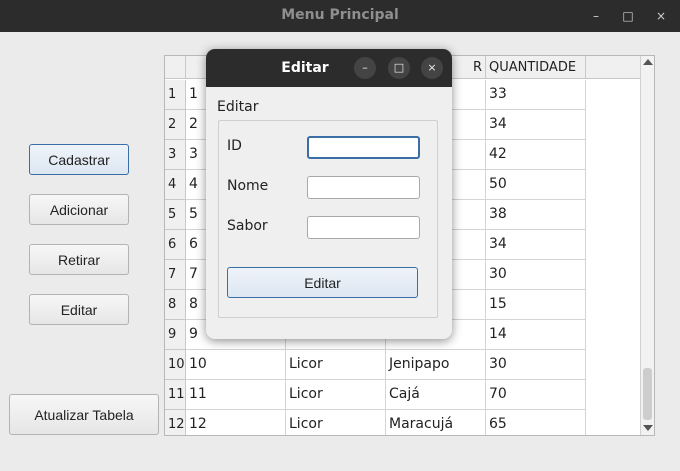  What do you see at coordinates (175, 245) in the screenshot?
I see `row-header: 6` at bounding box center [175, 245].